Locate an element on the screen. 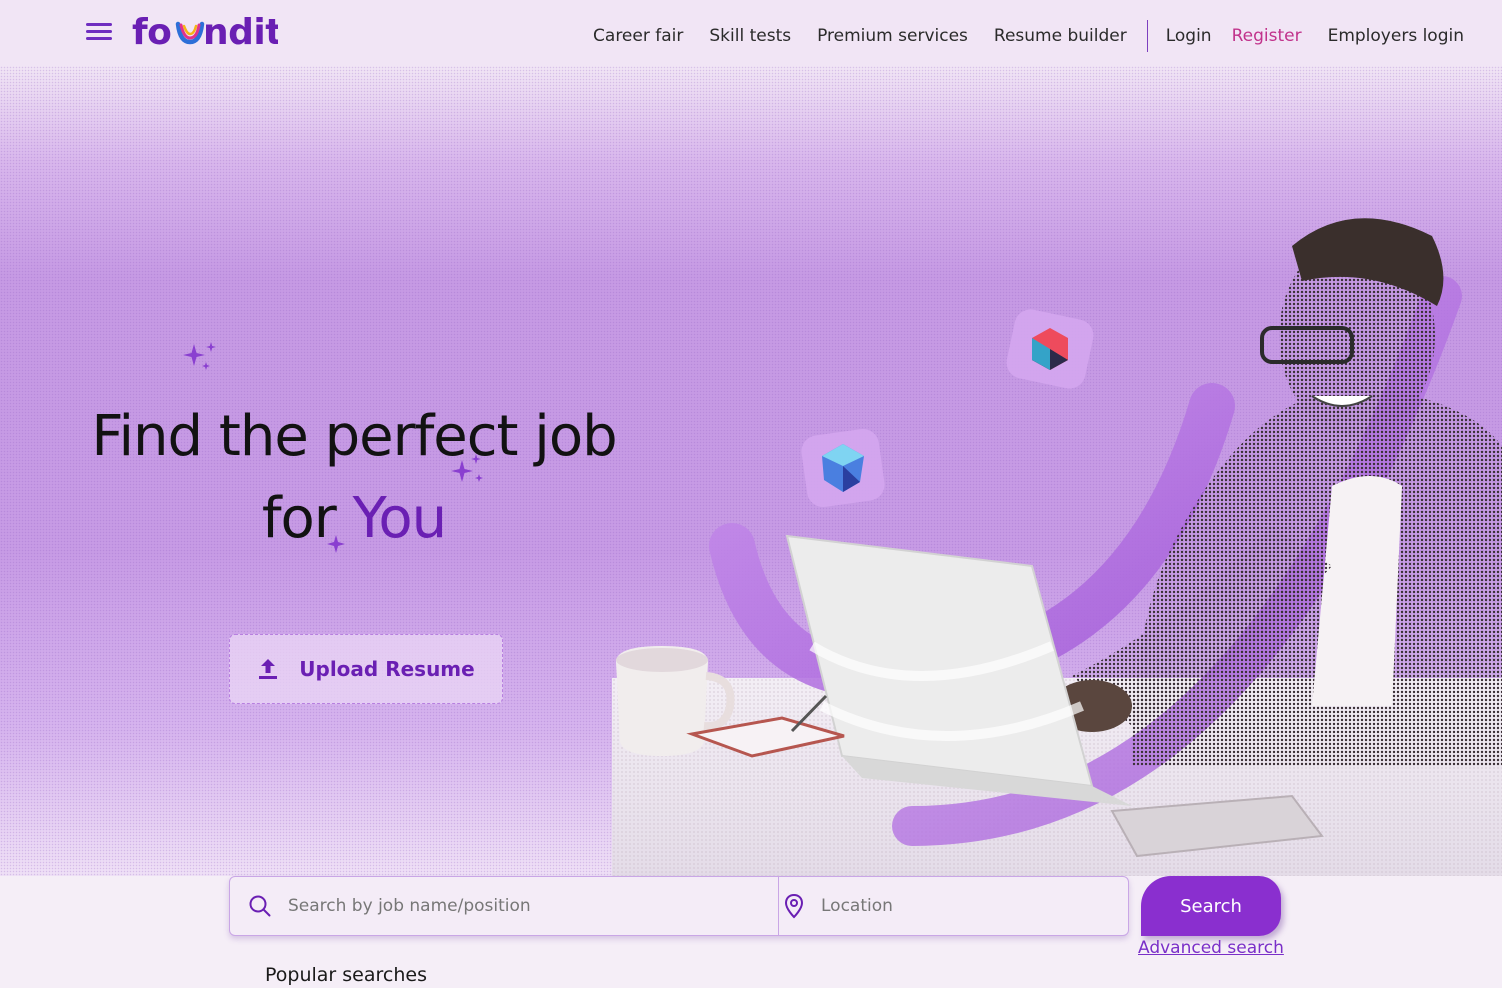  foundit-logo: fo ndit is located at coordinates (207, 37).